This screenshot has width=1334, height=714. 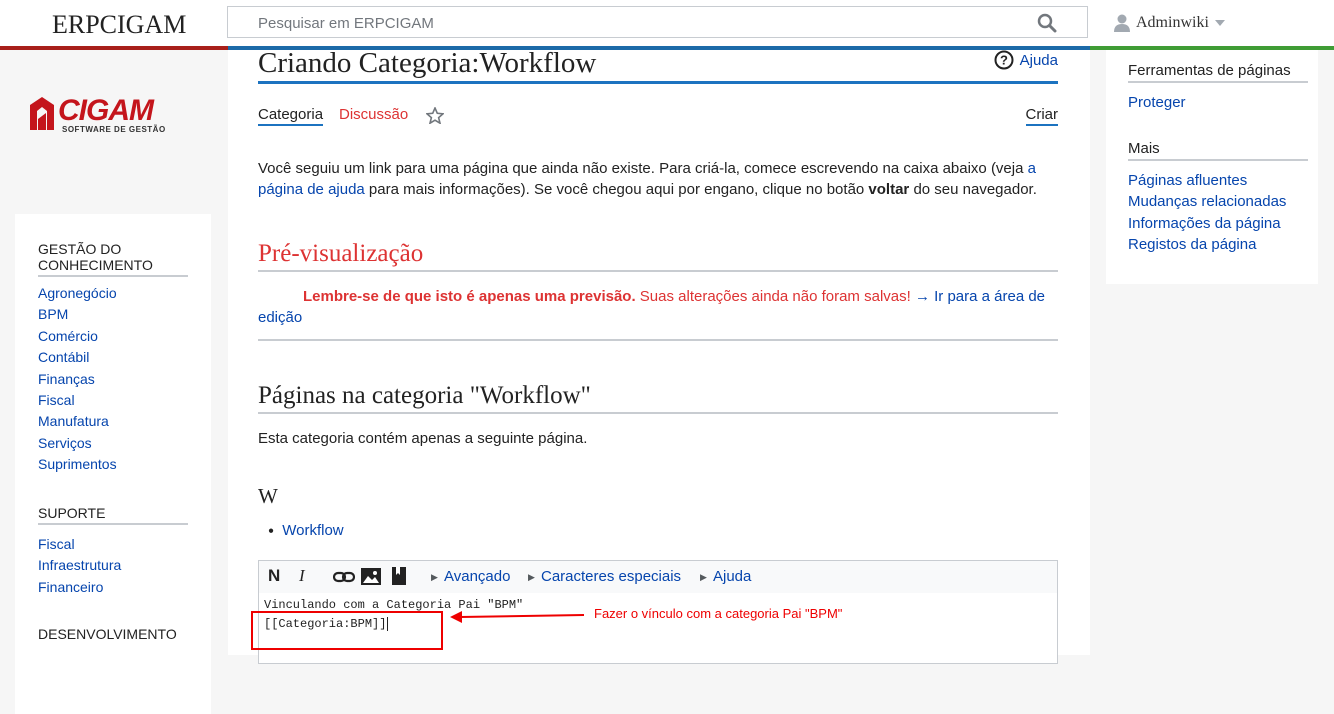 I want to click on nav-heading: GESTÃO DO CONHECIMENTO, so click(x=113, y=259).